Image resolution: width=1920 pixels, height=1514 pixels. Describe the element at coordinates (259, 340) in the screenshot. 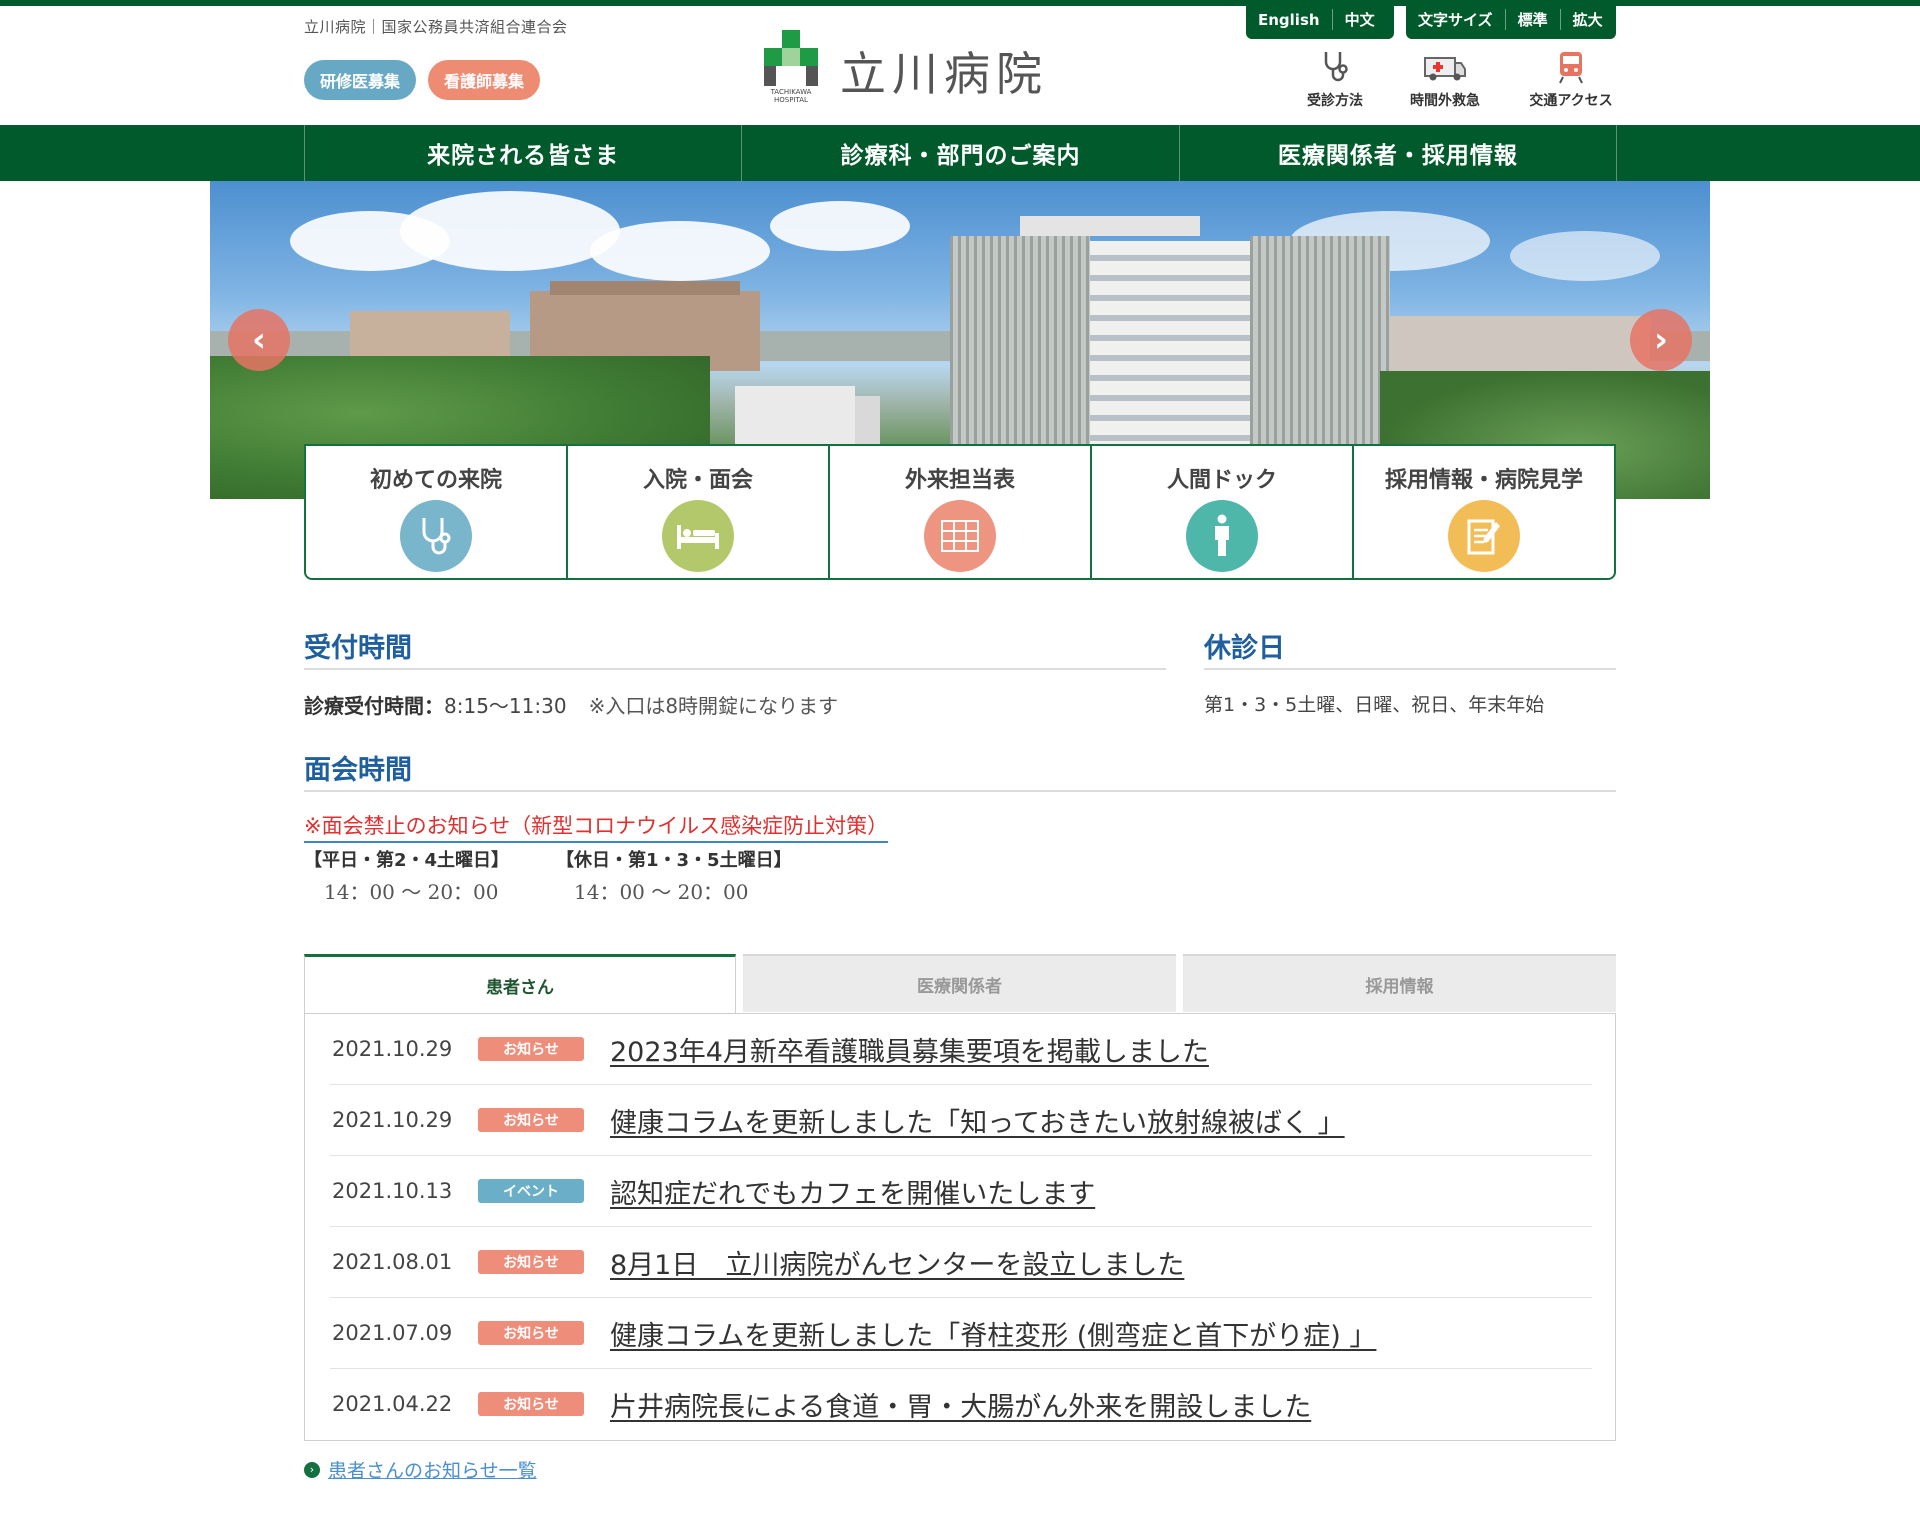

I see `slider-prev-button: ‹` at that location.